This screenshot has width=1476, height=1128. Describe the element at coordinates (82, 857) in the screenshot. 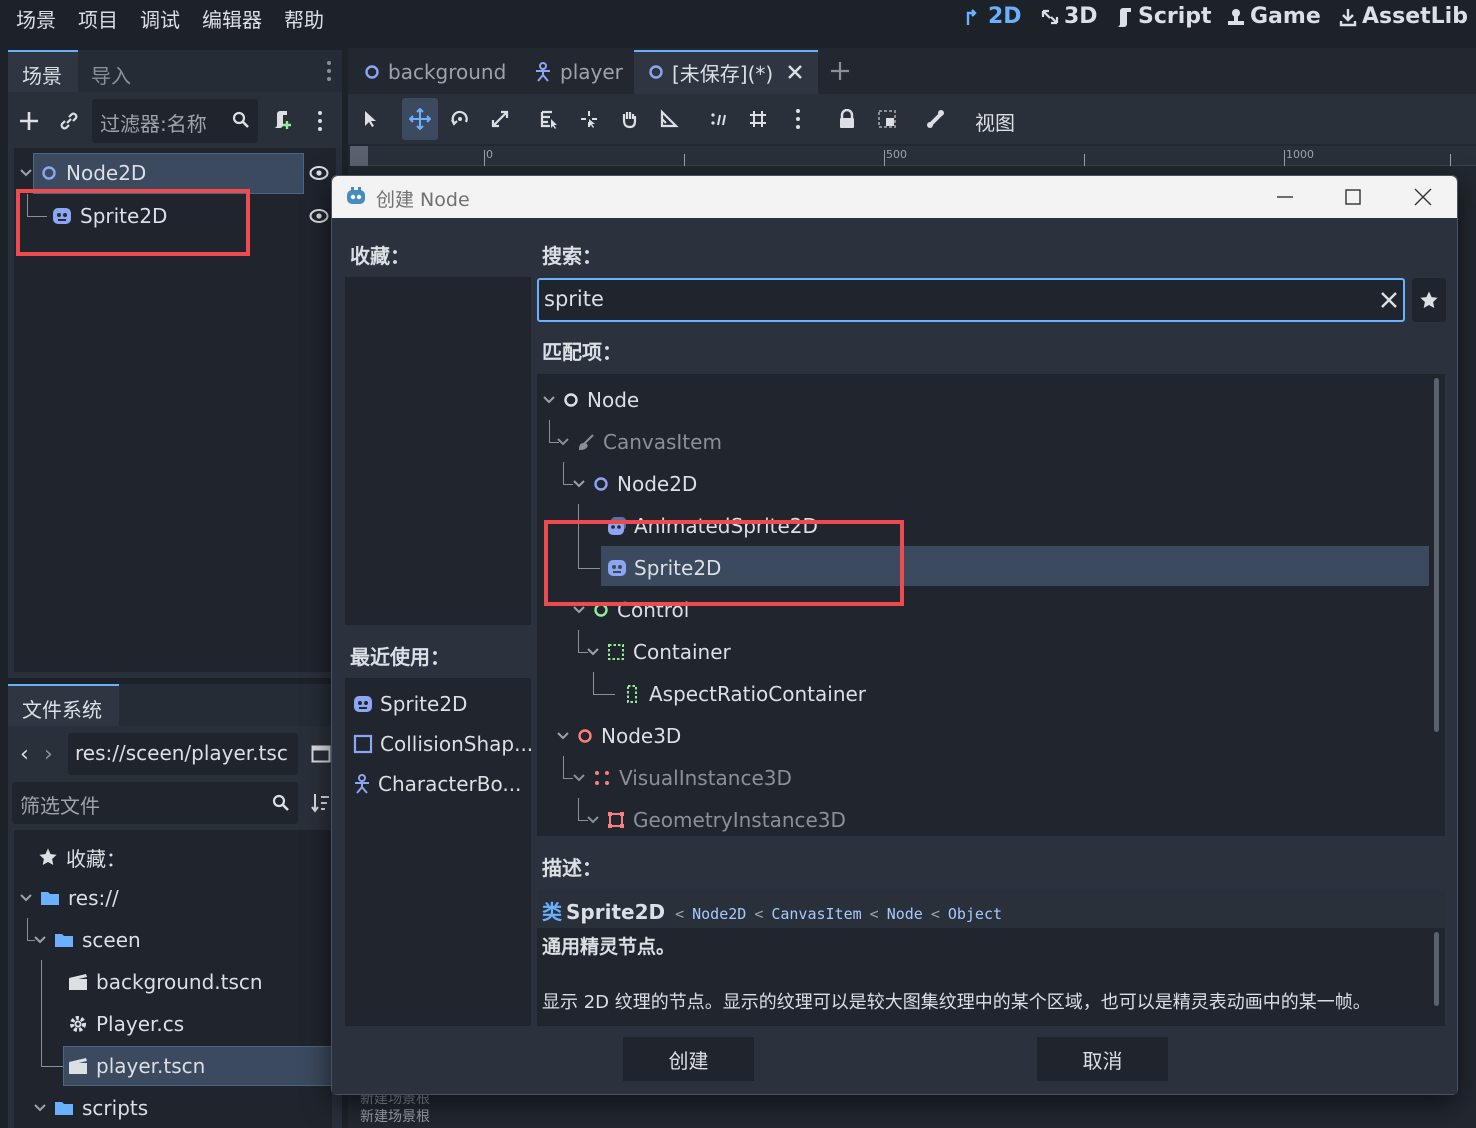

I see `fs-favorites: 收藏：` at that location.